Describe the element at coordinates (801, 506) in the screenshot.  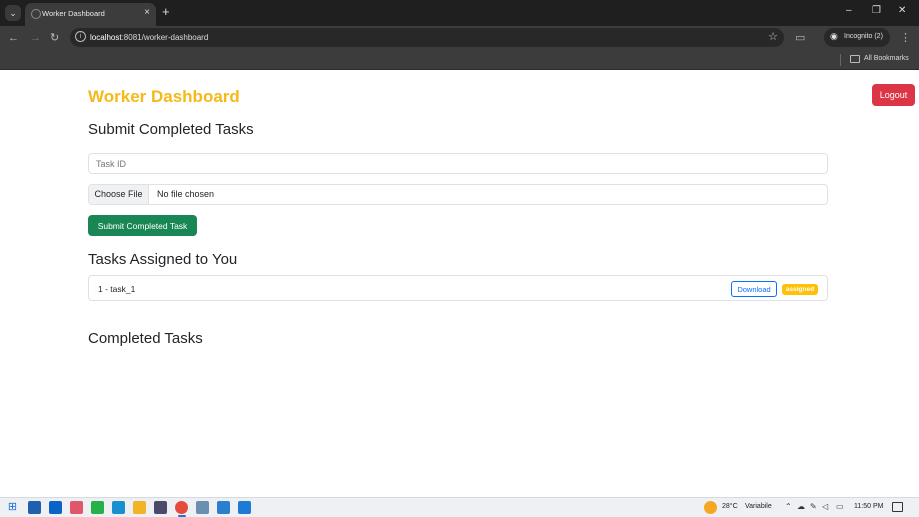
I see `cloud-icon: ☁` at that location.